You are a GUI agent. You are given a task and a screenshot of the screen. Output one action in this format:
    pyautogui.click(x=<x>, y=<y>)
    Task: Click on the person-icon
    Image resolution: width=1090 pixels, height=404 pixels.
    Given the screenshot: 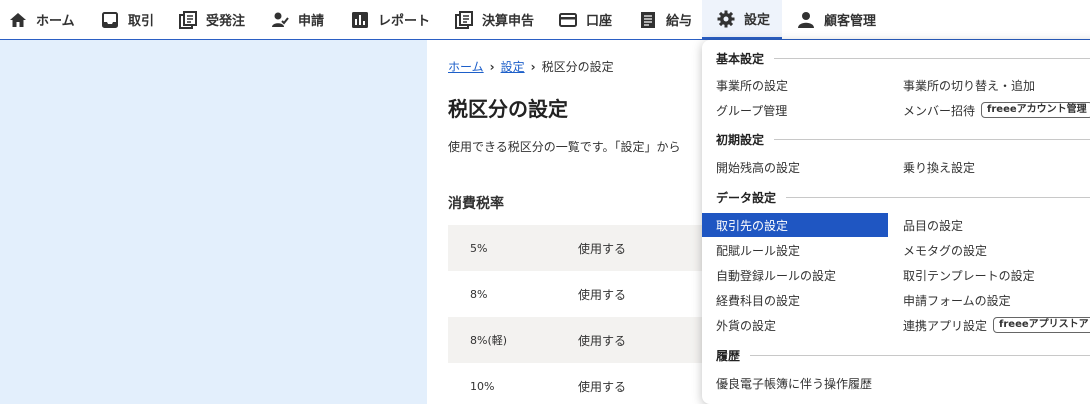 What is the action you would take?
    pyautogui.click(x=806, y=20)
    